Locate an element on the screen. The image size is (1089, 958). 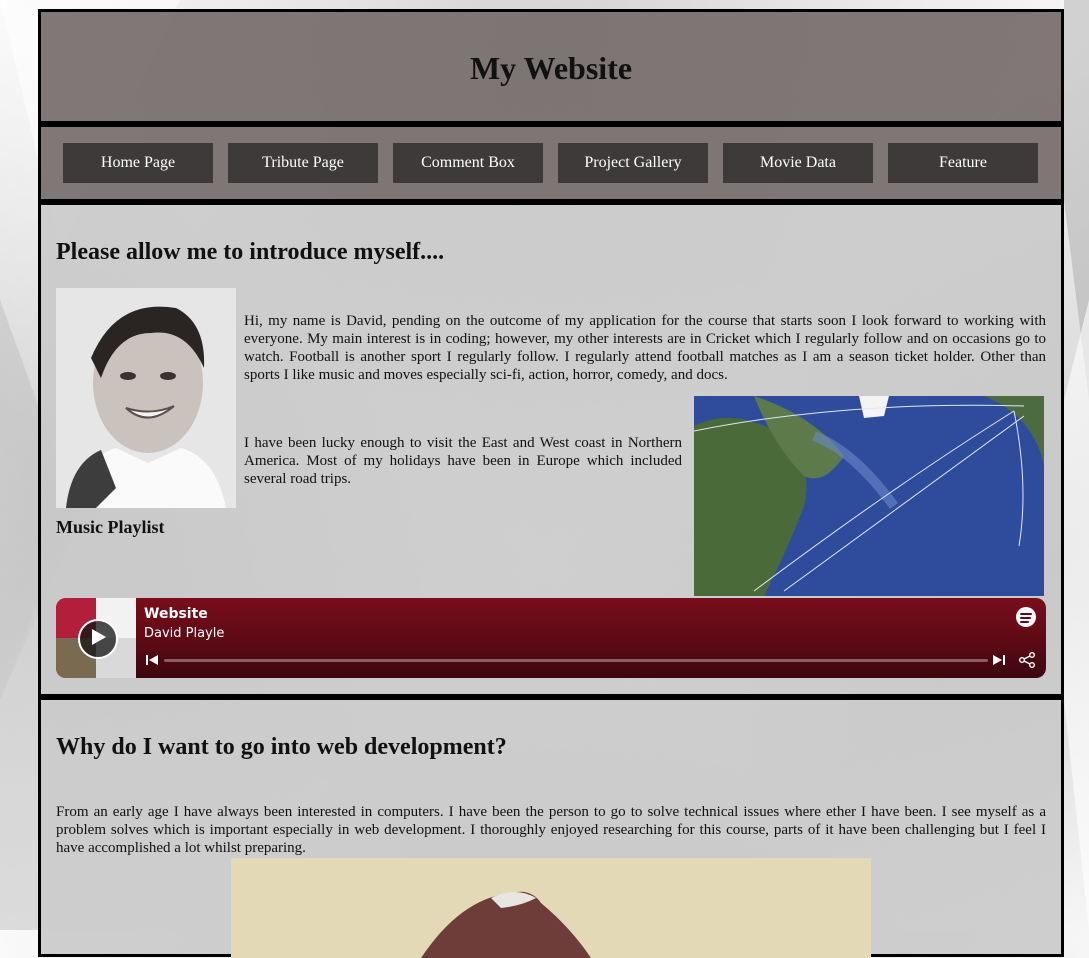
previous-track-icon is located at coordinates (152, 660).